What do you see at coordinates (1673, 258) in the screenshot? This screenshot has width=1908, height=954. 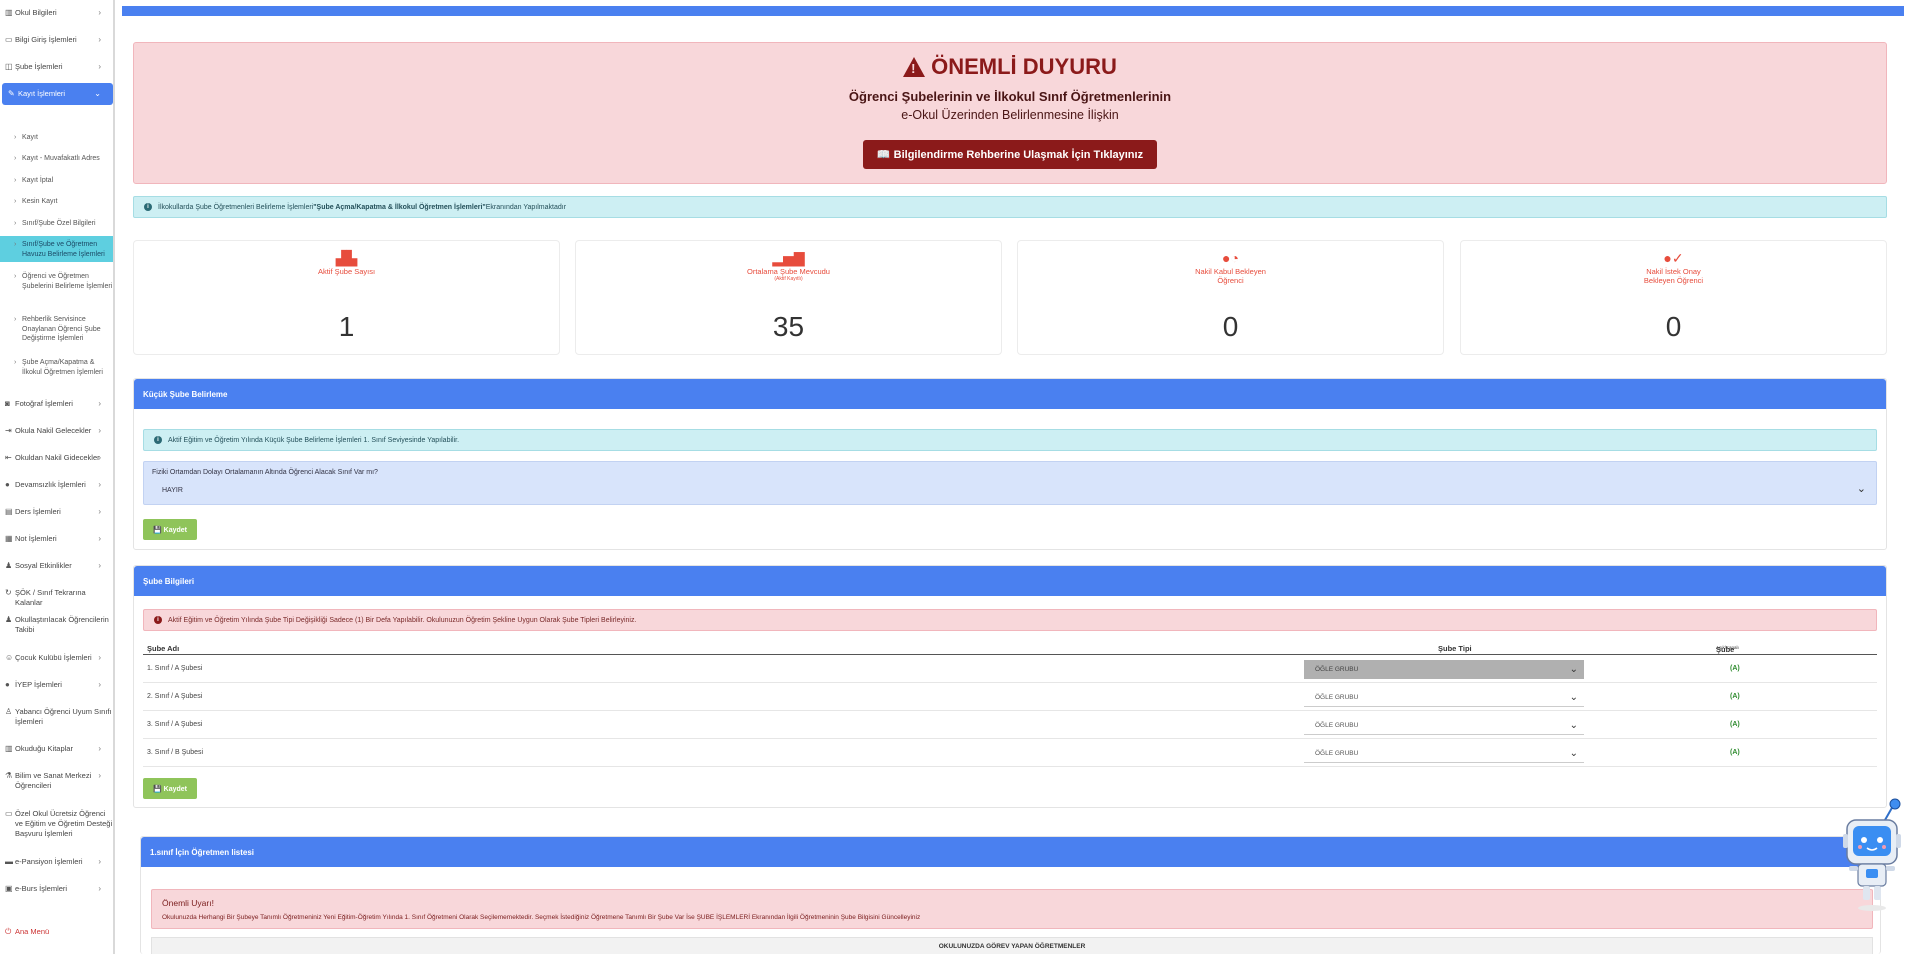 I see `user-check-icon: ●✓` at bounding box center [1673, 258].